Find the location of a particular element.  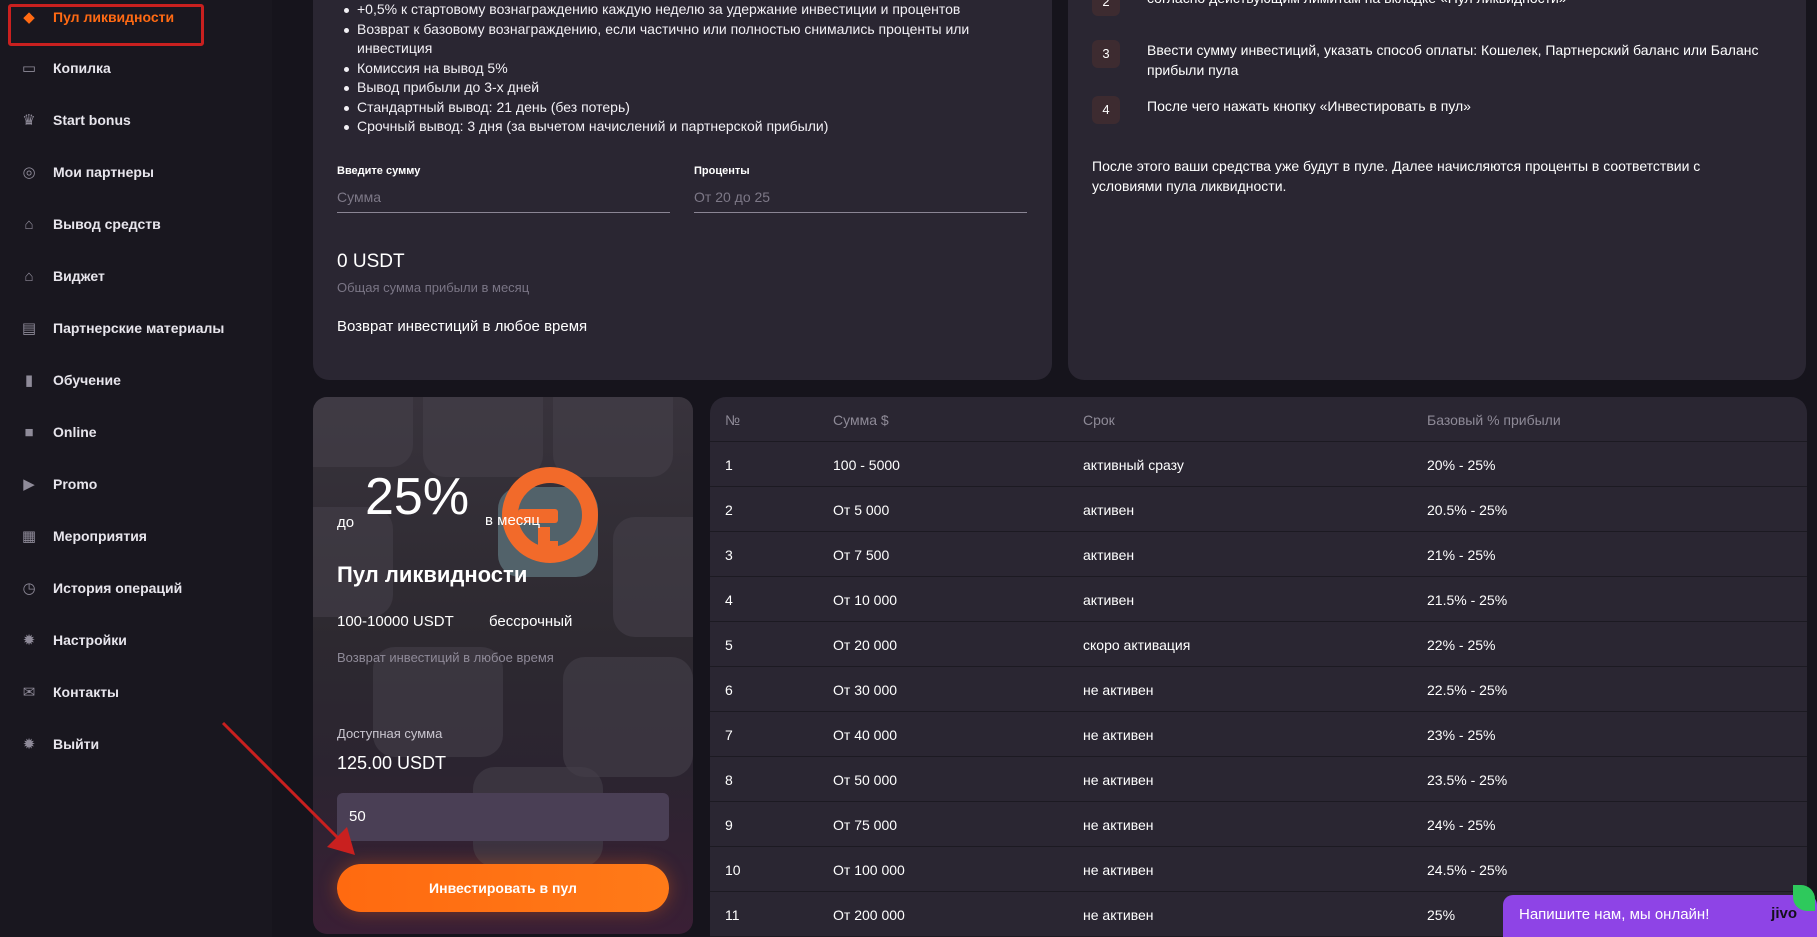

sidebar-item-label: Start bonus is located at coordinates (92, 120).